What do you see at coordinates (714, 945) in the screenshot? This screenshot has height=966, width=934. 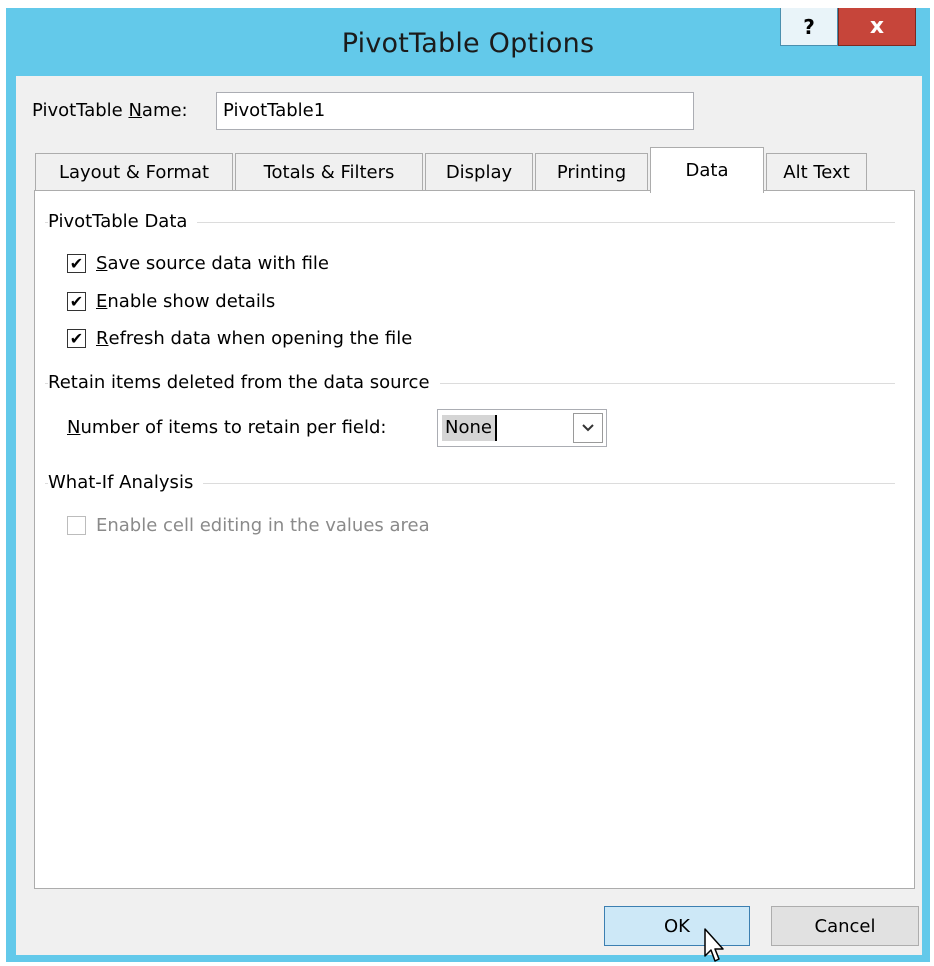 I see `mouse-cursor-icon` at bounding box center [714, 945].